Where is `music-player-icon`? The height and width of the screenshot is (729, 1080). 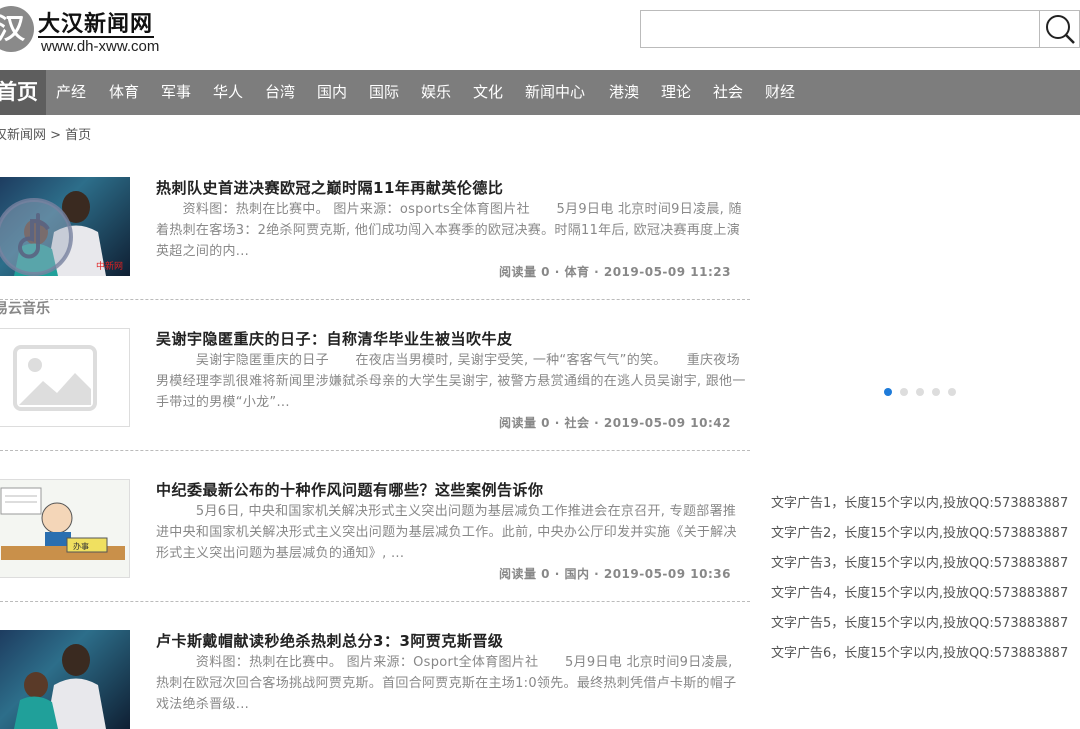
music-player-icon is located at coordinates (38, 237).